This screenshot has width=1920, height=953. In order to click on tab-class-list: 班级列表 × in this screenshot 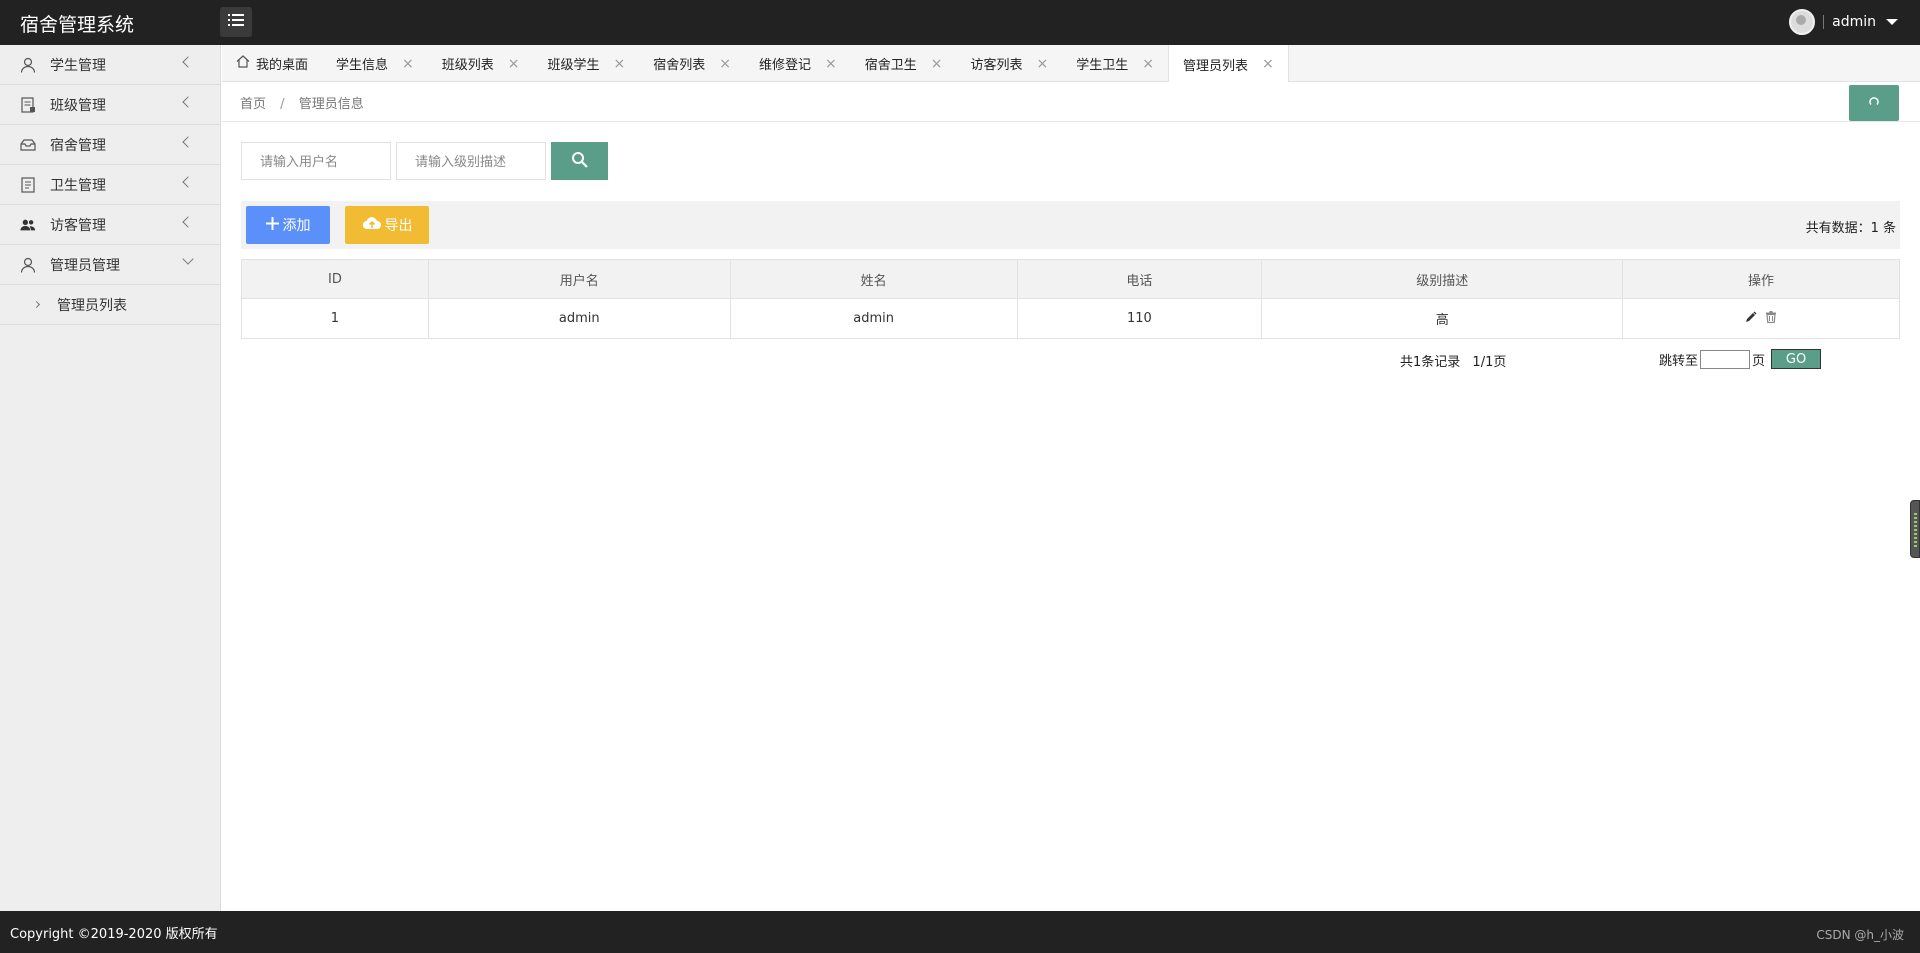, I will do `click(481, 63)`.